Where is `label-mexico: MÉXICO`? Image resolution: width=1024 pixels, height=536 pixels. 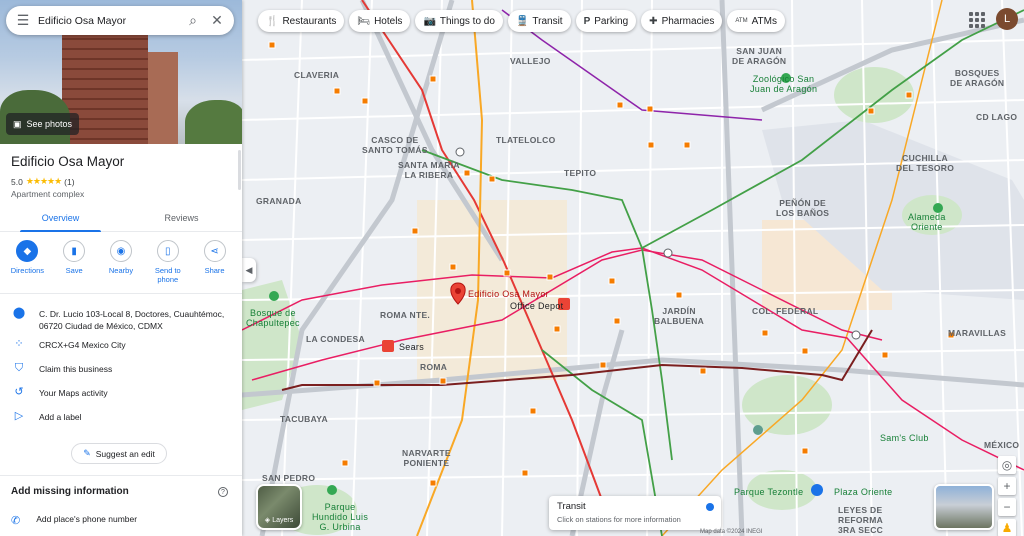
label-mexico: MÉXICO is located at coordinates (1002, 445).